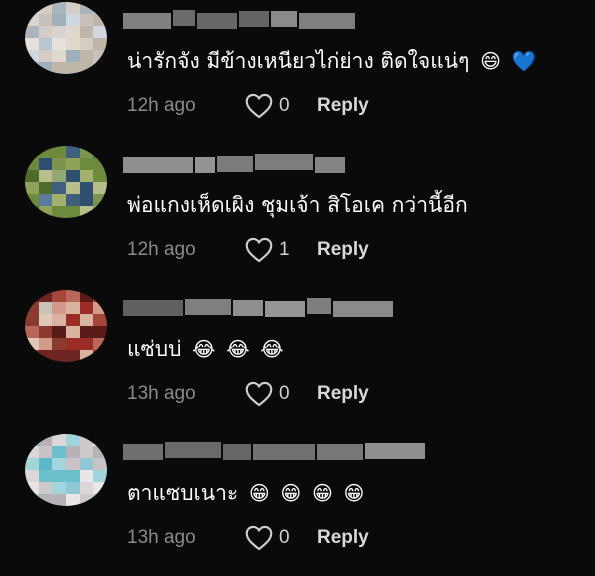 The width and height of the screenshot is (595, 576). What do you see at coordinates (298, 61) in the screenshot?
I see `comment-text-body: น่ารักจัง มีข้างเหนียวไก่ย่าง ติดใจแน่ๆ` at bounding box center [298, 61].